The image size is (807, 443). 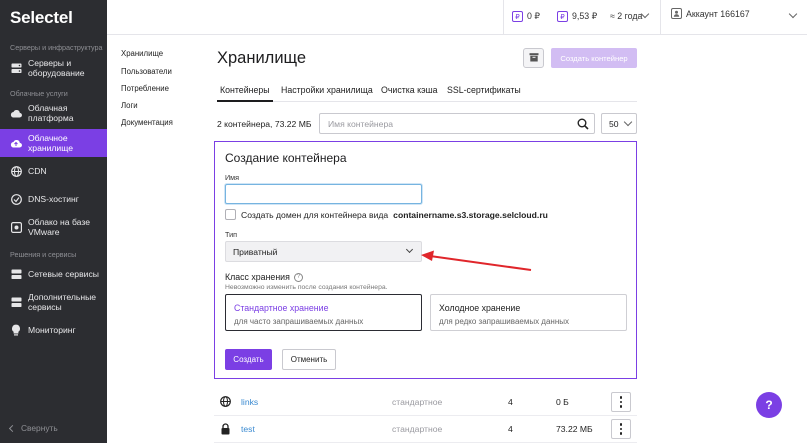 I want to click on search-icon, so click(x=583, y=124).